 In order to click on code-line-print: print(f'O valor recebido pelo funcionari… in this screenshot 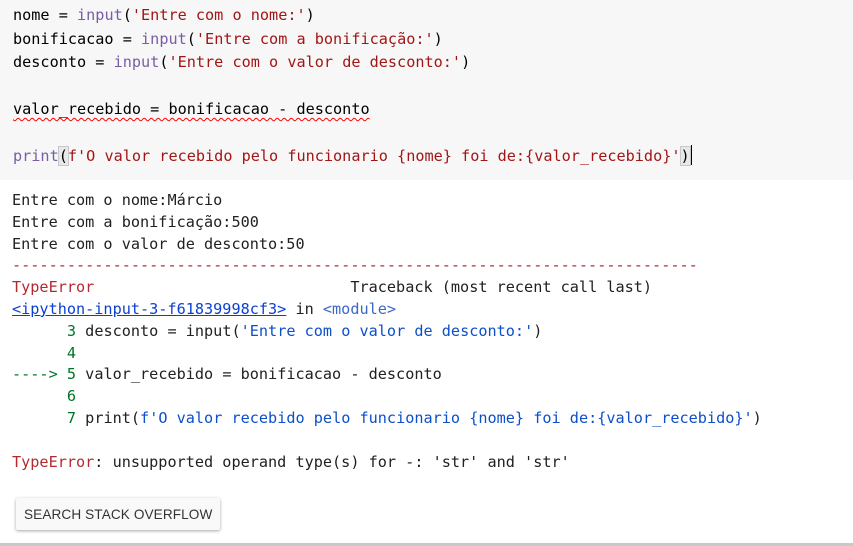, I will do `click(427, 157)`.